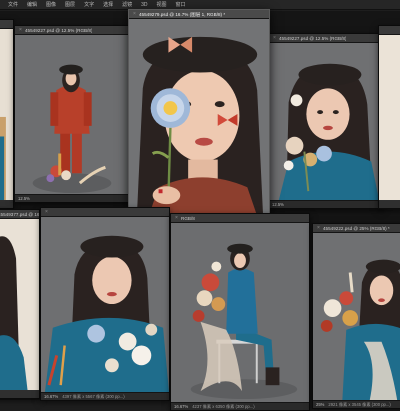  I want to click on document-title: 45549222.psd @ 25% (RGB/8) *, so click(356, 228).